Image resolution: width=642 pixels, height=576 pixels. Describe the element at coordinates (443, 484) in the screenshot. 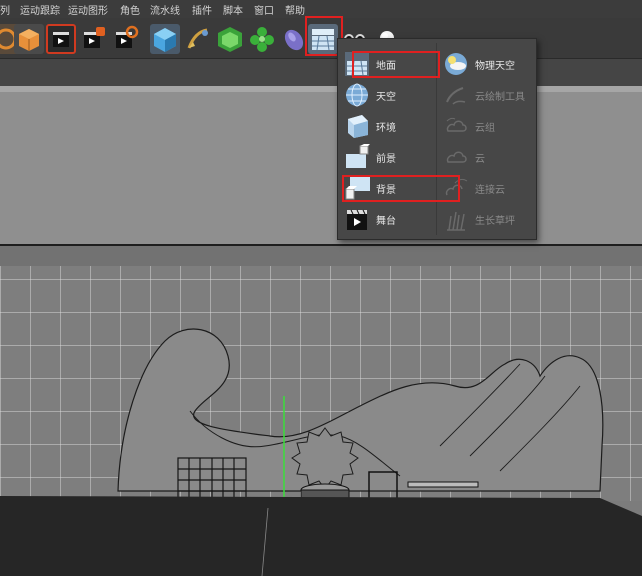

I see `plank-object` at that location.